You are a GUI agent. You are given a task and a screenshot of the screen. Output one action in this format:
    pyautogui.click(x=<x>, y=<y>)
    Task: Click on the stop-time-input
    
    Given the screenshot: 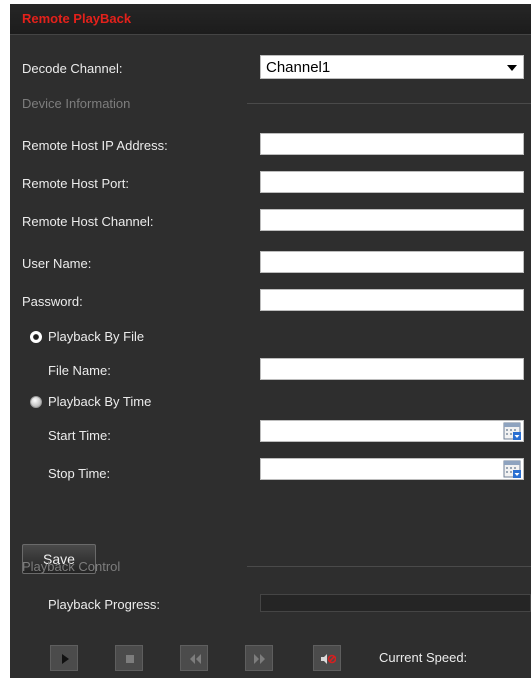 What is the action you would take?
    pyautogui.click(x=392, y=469)
    